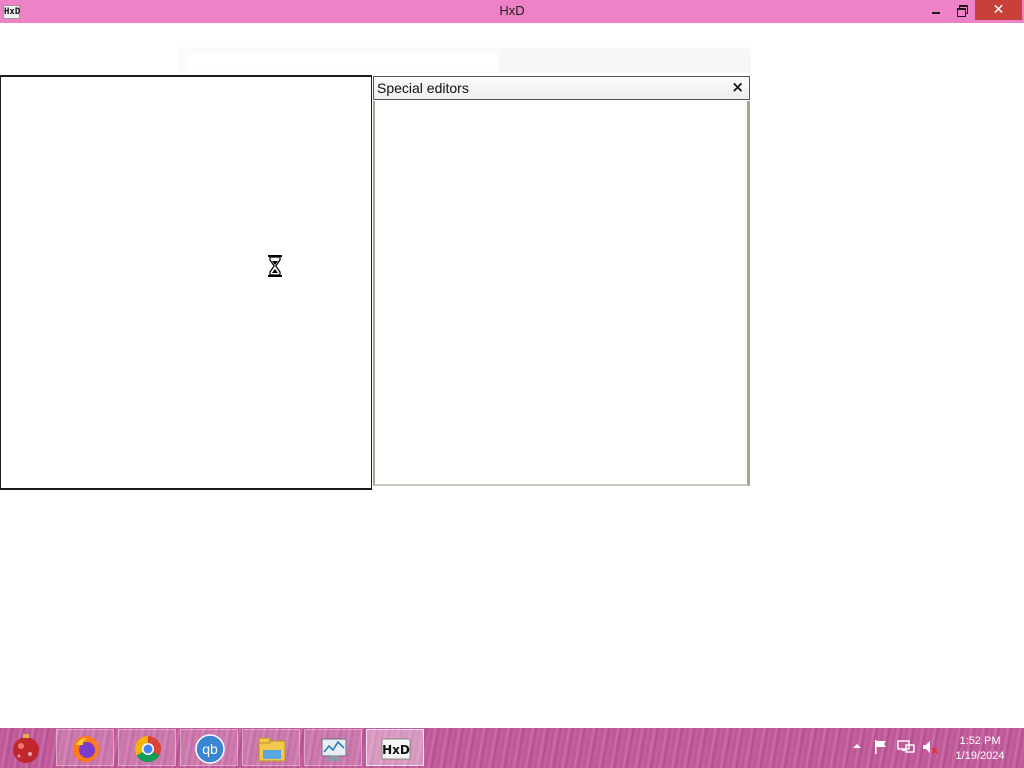 The height and width of the screenshot is (768, 1024). Describe the element at coordinates (962, 10) in the screenshot. I see `restore-button` at that location.